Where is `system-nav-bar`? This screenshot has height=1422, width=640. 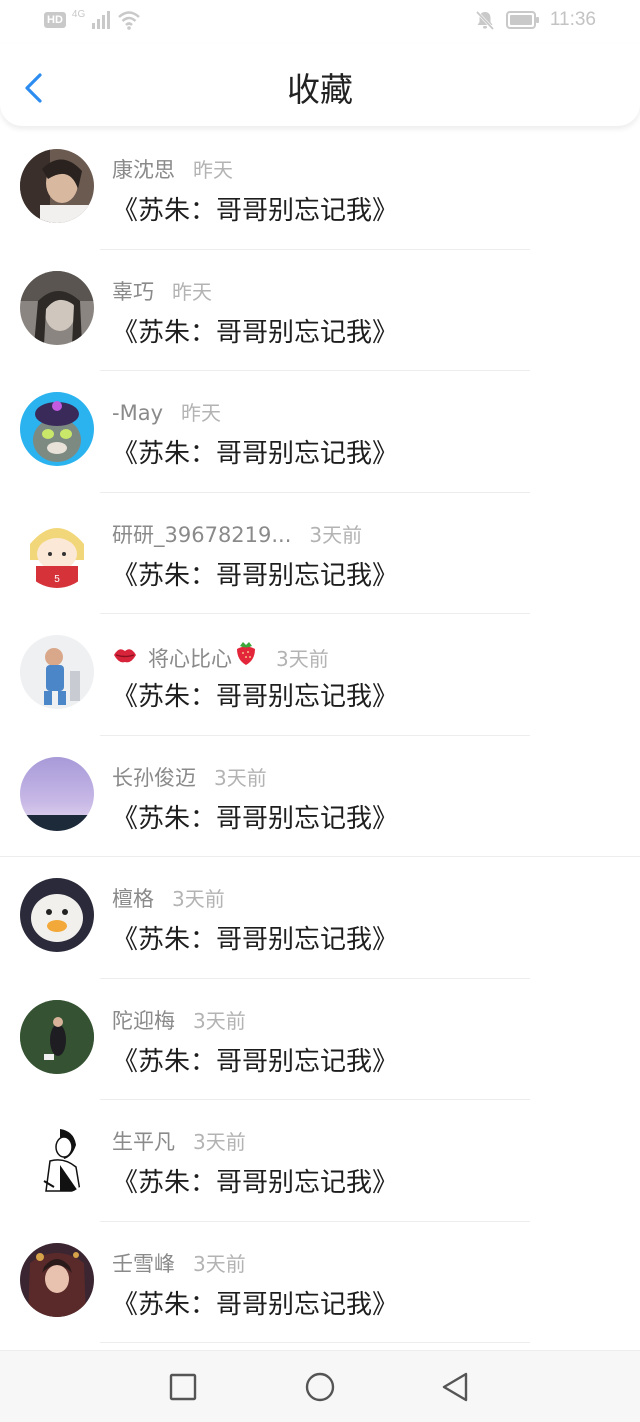 system-nav-bar is located at coordinates (320, 1386).